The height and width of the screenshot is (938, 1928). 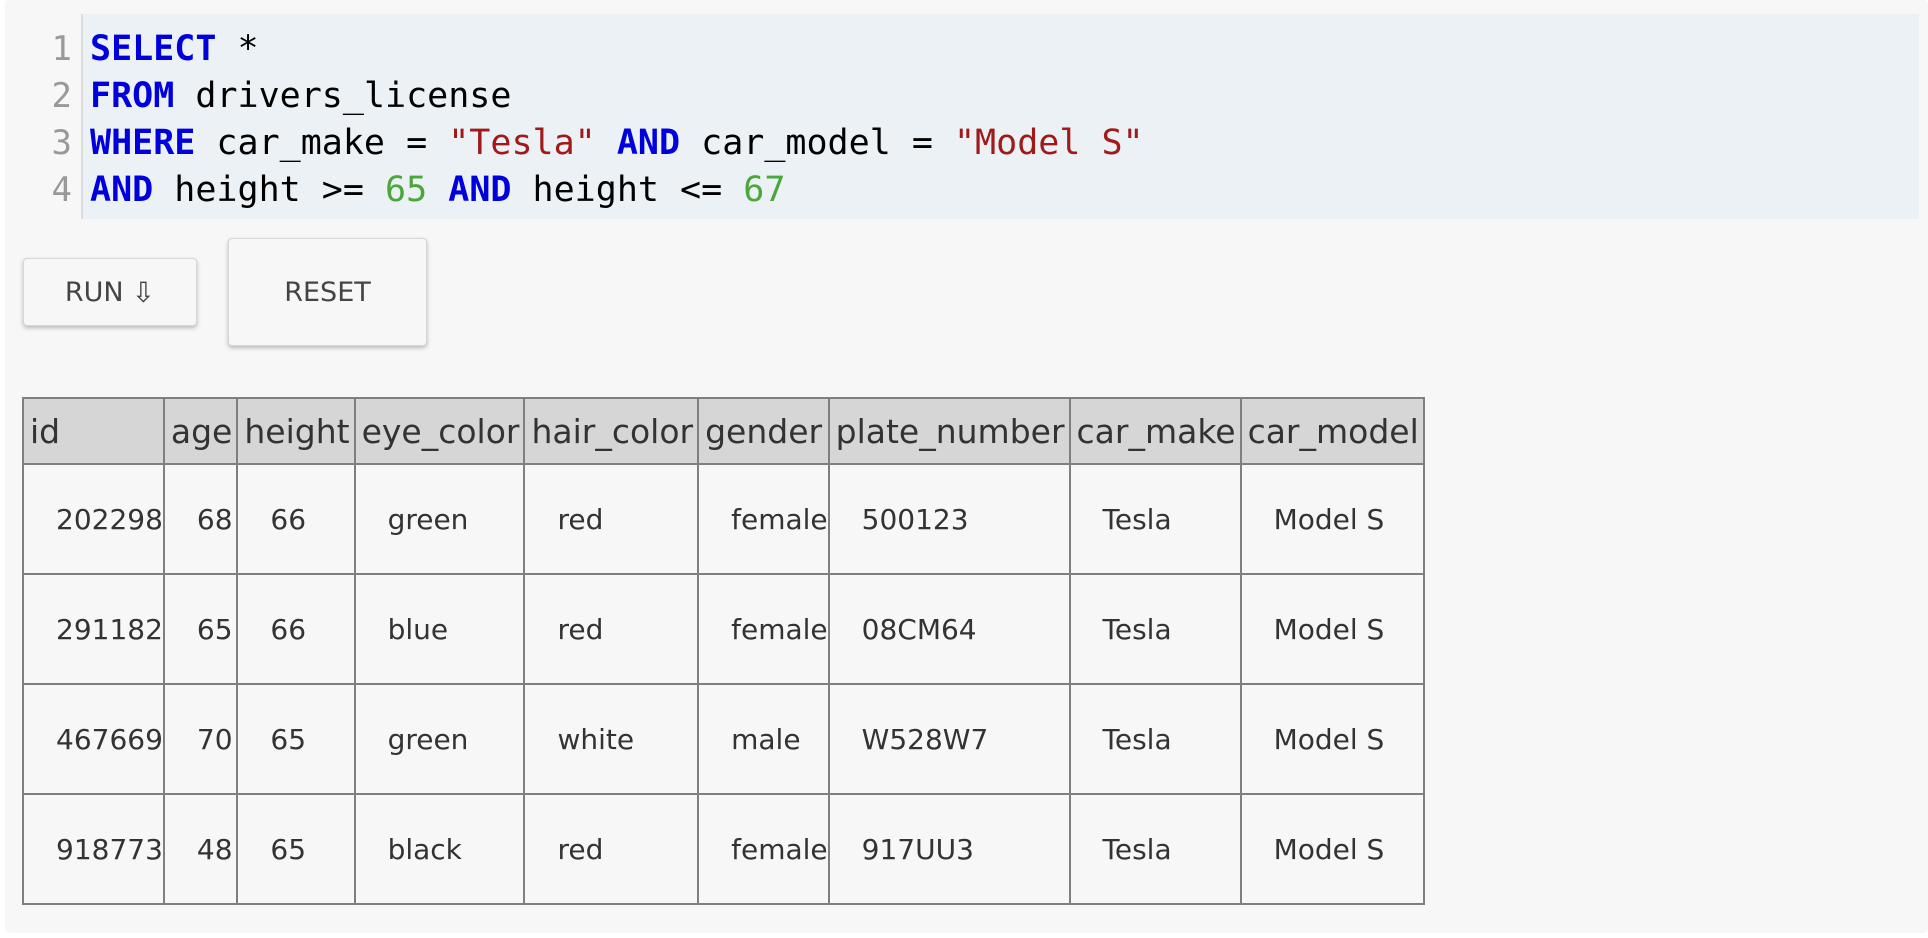 I want to click on code-line: SELECT *, so click(x=617, y=49).